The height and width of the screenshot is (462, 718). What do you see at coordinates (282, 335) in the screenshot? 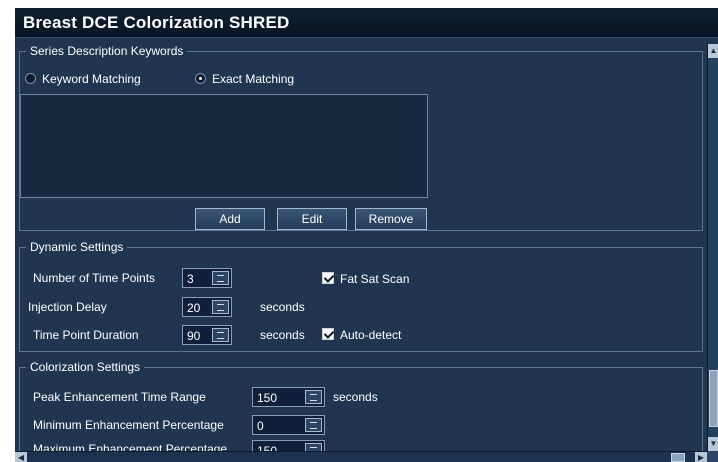
I see `time-point-duration-unit: seconds` at bounding box center [282, 335].